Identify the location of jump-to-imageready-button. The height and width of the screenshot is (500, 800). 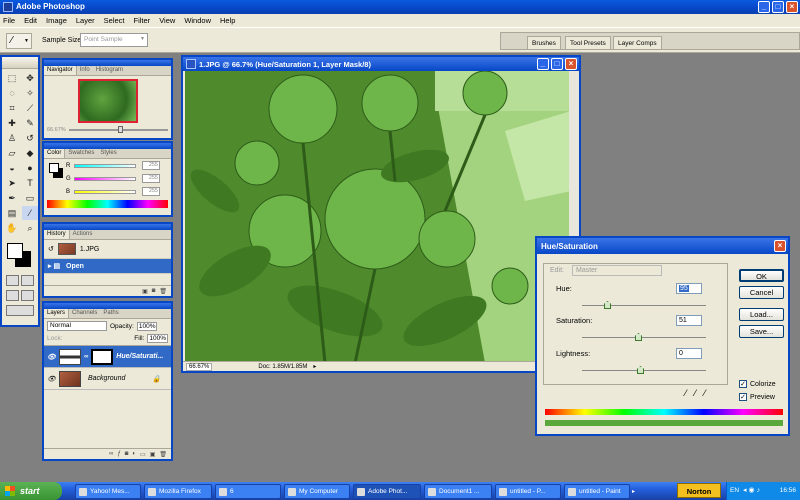
(20, 310).